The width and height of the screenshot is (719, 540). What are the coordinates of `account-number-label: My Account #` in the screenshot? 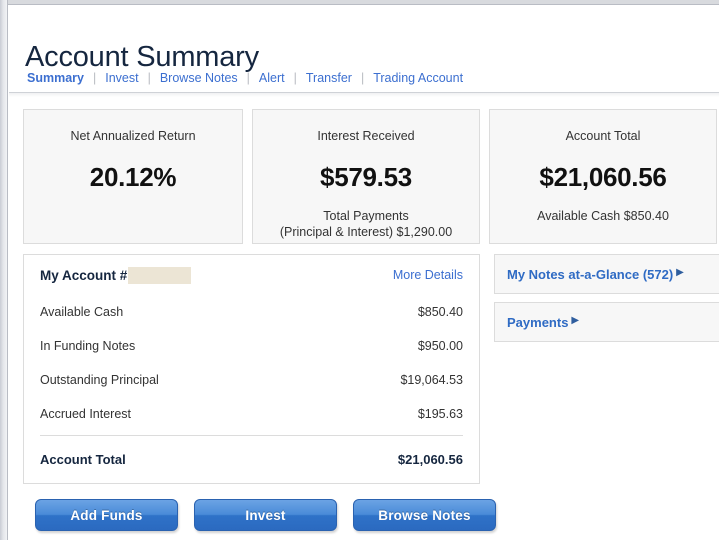 It's located at (84, 275).